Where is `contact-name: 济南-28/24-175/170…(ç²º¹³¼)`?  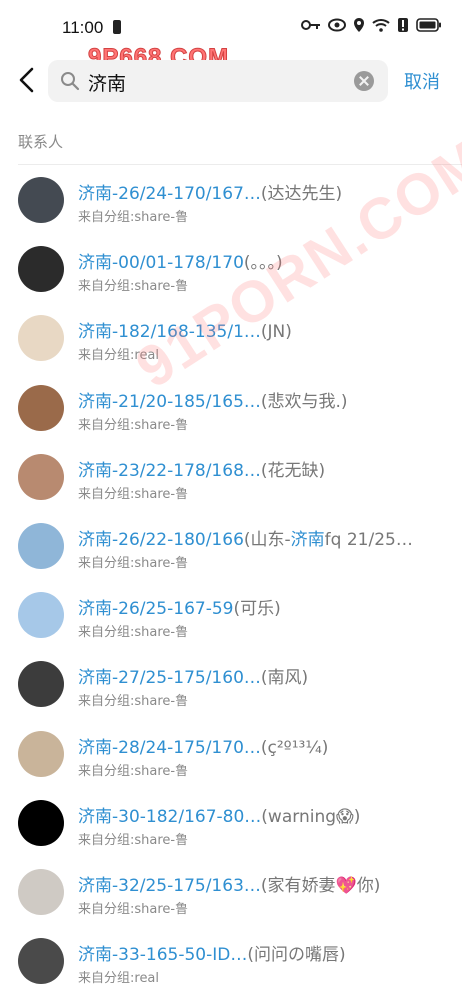 contact-name: 济南-28/24-175/170…(ç²º¹³¼) is located at coordinates (263, 745).